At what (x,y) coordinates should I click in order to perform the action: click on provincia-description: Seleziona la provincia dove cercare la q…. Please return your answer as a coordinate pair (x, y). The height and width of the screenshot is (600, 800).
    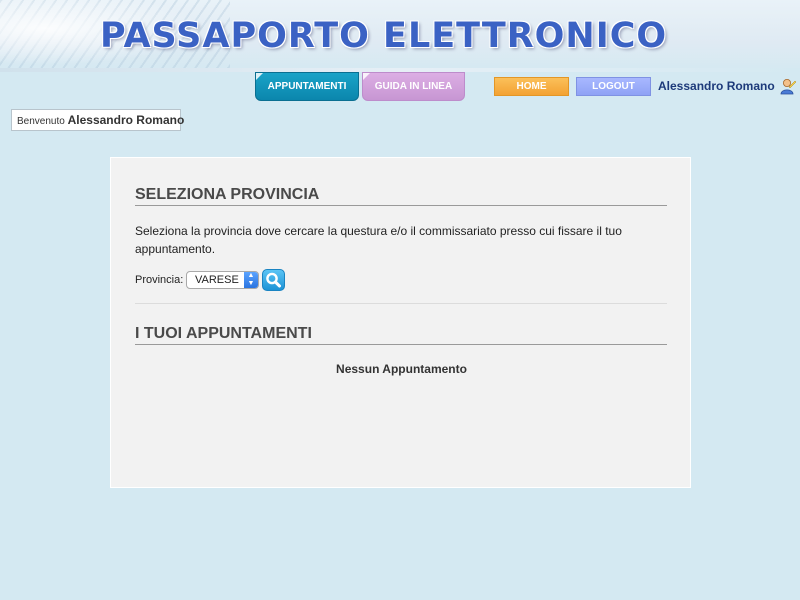
    Looking at the image, I should click on (378, 240).